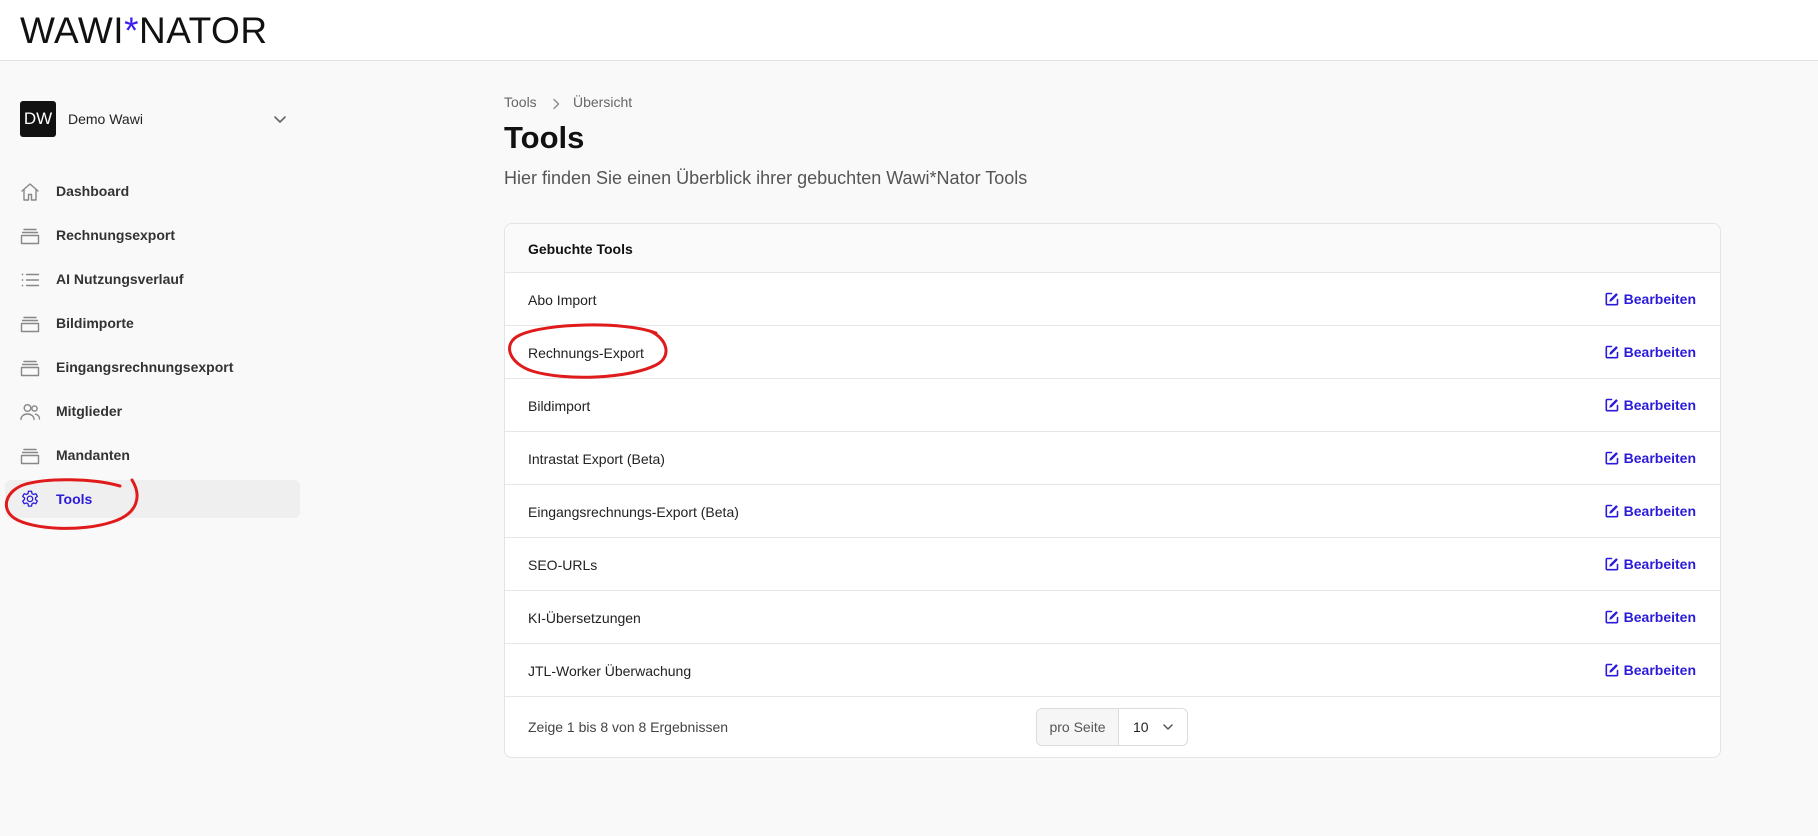 The image size is (1818, 836). Describe the element at coordinates (1141, 727) in the screenshot. I see `per-page-value: 10` at that location.